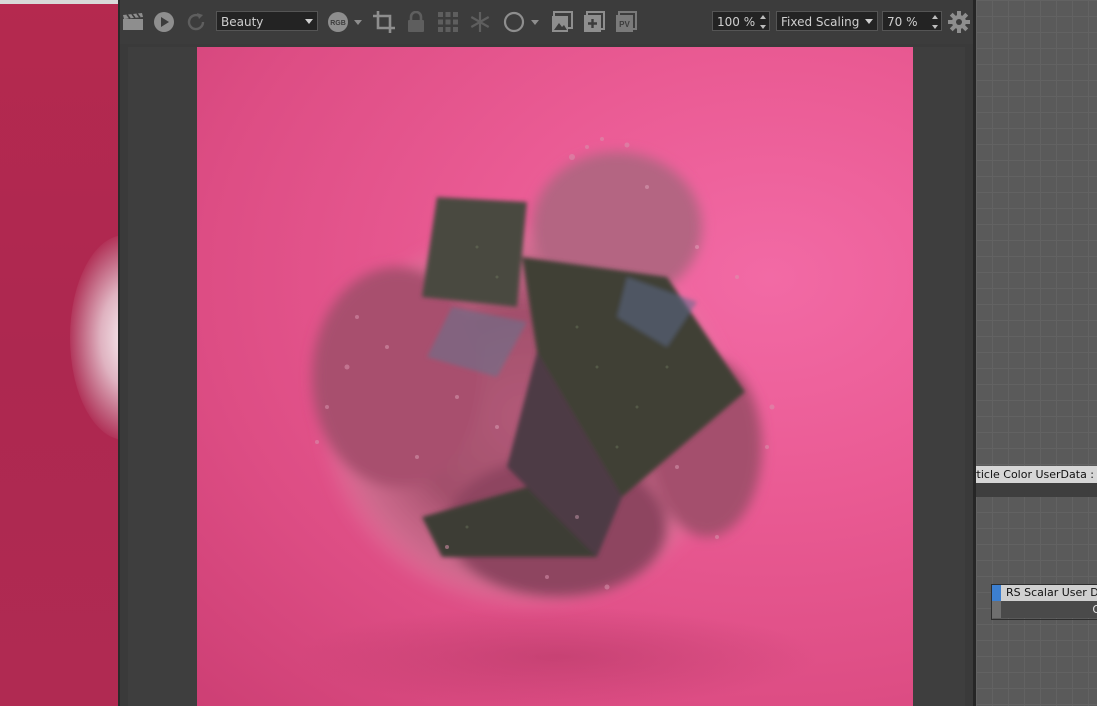  Describe the element at coordinates (384, 22) in the screenshot. I see `crop-icon` at that location.